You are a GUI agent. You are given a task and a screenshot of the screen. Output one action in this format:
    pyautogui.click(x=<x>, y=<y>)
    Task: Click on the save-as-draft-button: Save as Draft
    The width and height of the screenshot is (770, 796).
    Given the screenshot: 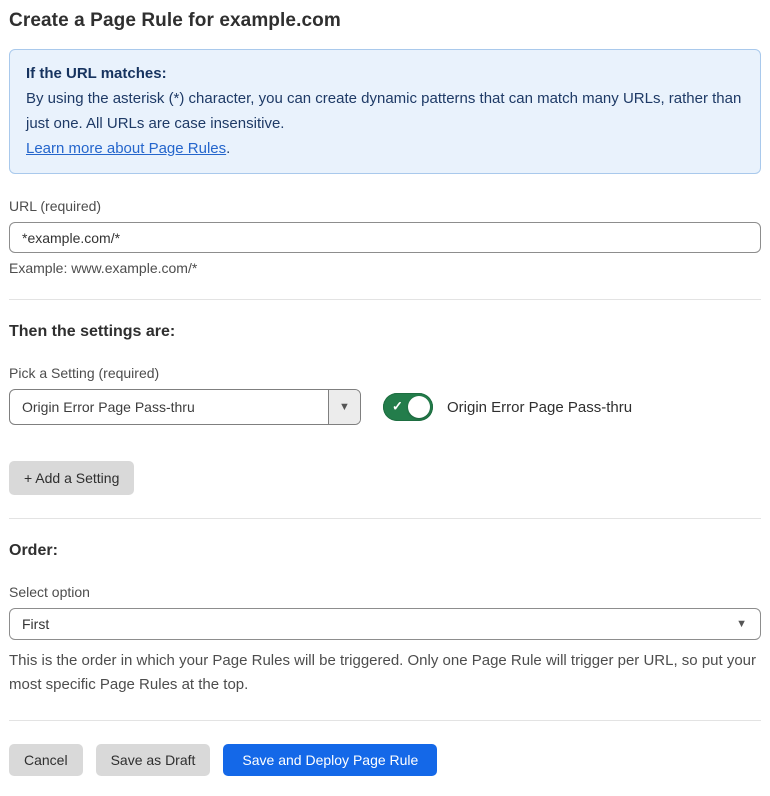 What is the action you would take?
    pyautogui.click(x=153, y=760)
    